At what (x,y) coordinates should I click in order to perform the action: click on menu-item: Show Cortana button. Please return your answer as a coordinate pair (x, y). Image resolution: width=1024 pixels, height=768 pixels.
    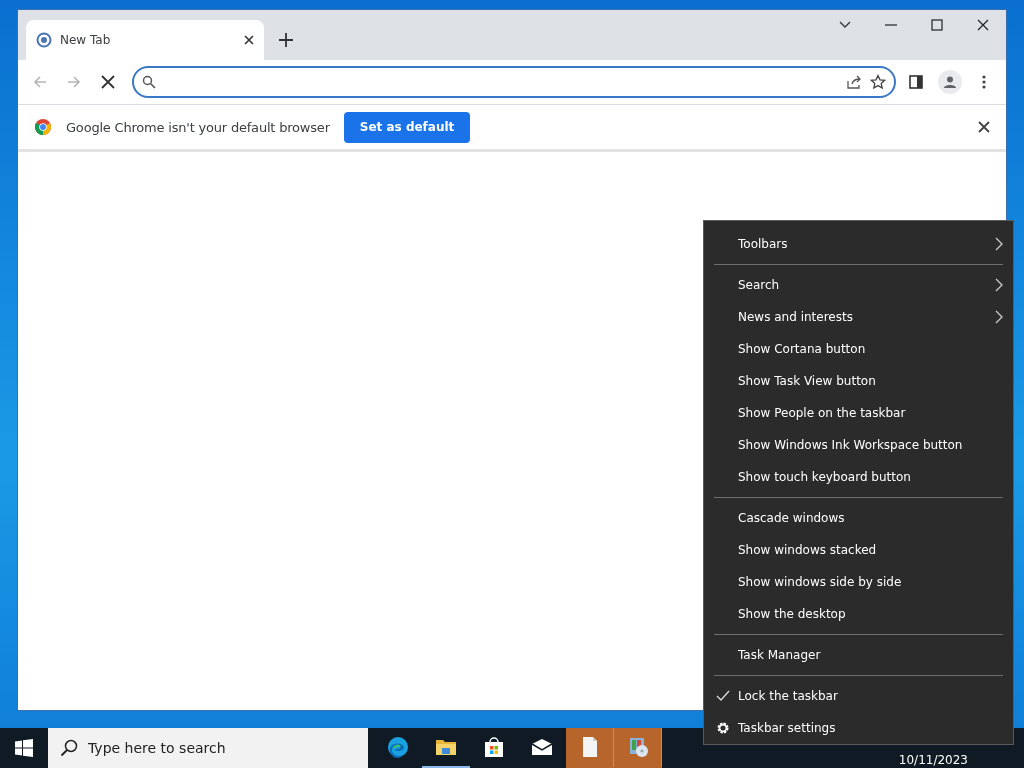
    Looking at the image, I should click on (858, 349).